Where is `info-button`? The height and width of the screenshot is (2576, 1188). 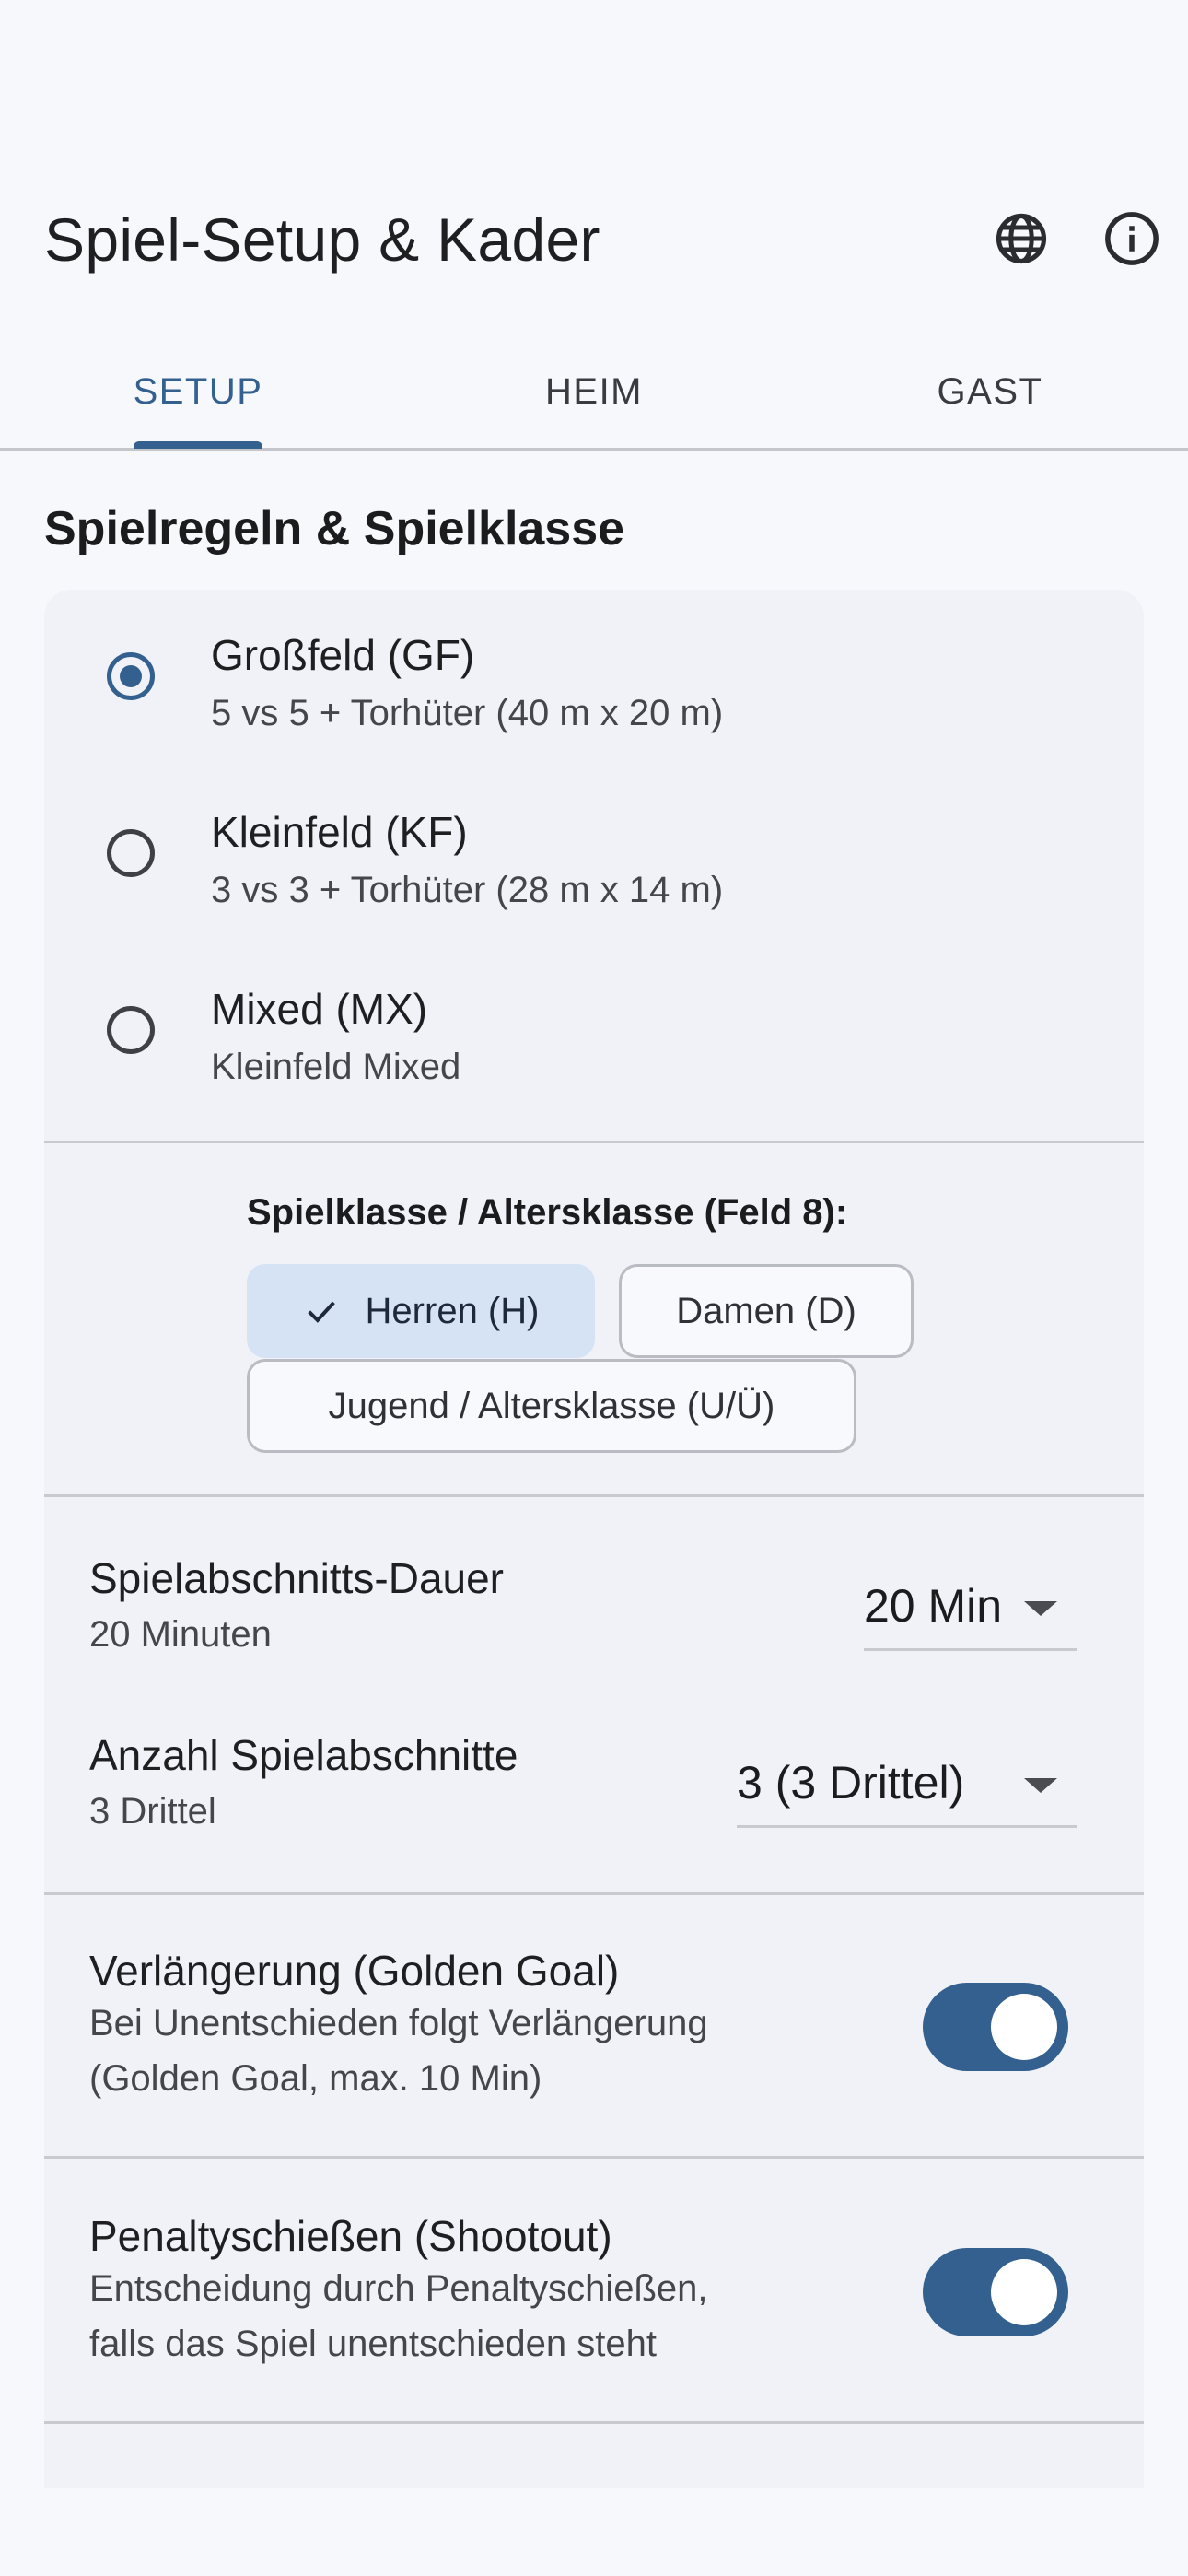
info-button is located at coordinates (1132, 239).